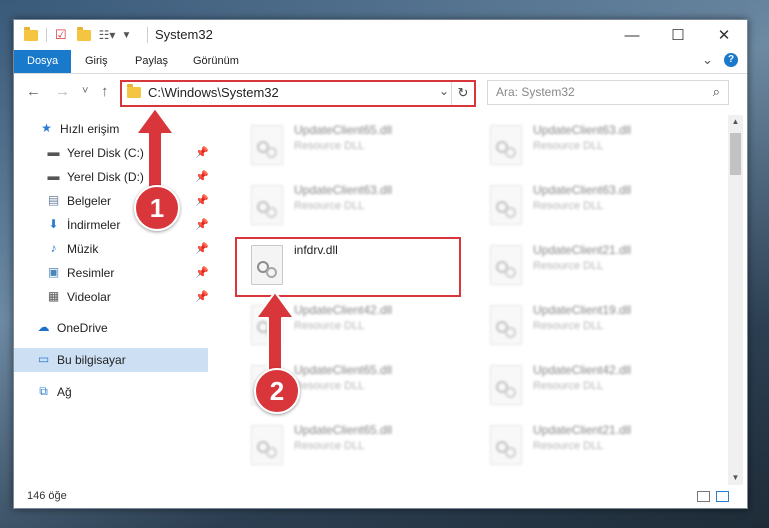 This screenshot has height=528, width=769. I want to click on step-1-badge: 1, so click(157, 208).